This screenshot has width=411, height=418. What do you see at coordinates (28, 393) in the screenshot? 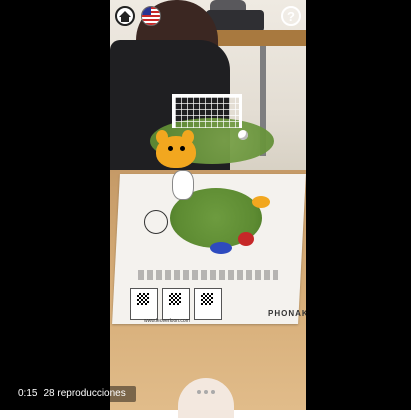
I see `video-time: 0:15` at bounding box center [28, 393].